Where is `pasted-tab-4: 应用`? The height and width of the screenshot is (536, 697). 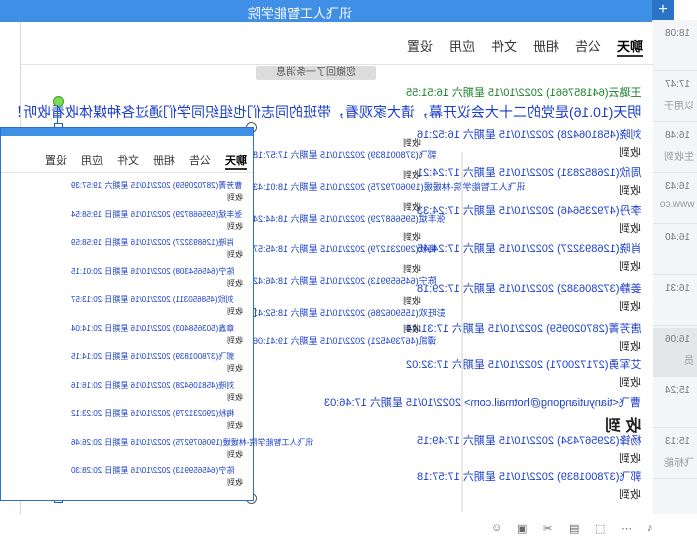
pasted-tab-4: 应用 is located at coordinates (92, 160).